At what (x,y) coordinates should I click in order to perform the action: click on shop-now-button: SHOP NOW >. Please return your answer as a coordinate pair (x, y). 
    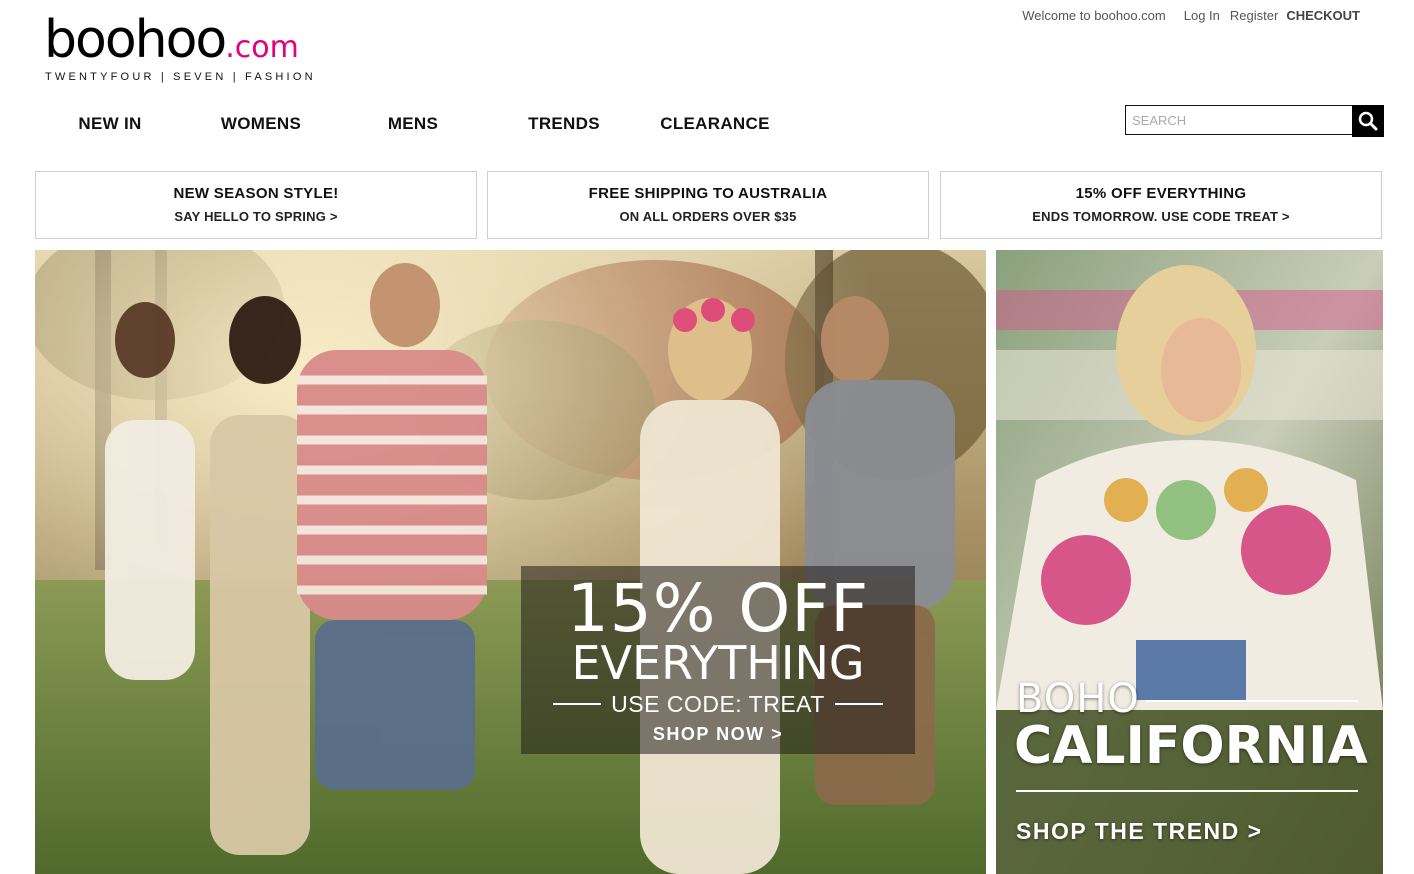
    Looking at the image, I should click on (718, 734).